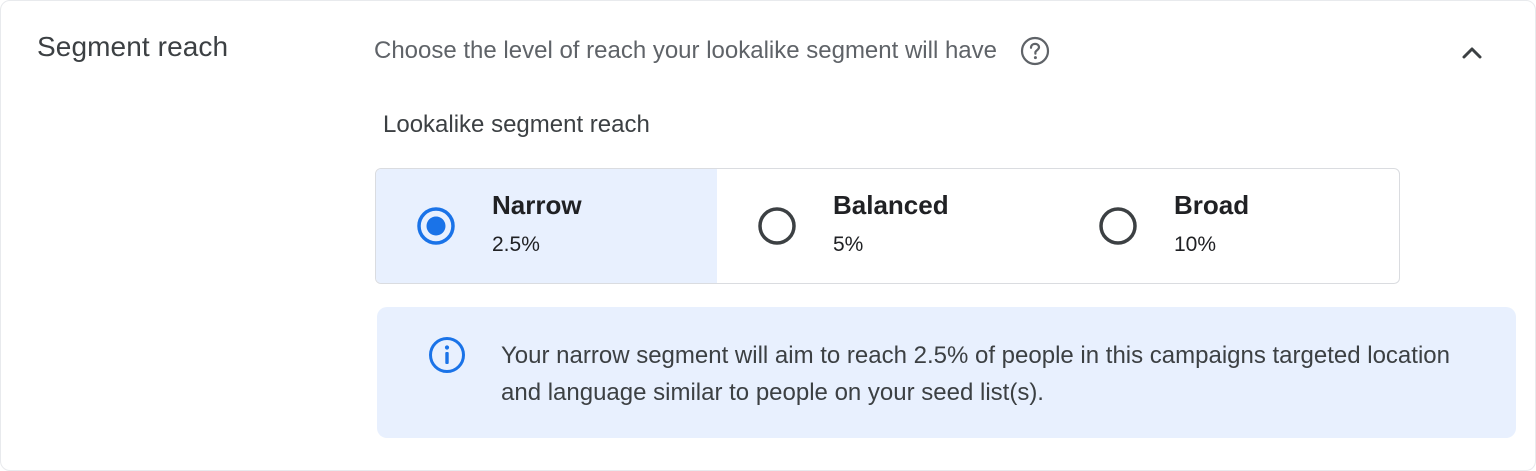  What do you see at coordinates (848, 244) in the screenshot?
I see `reach-option-value: 5%` at bounding box center [848, 244].